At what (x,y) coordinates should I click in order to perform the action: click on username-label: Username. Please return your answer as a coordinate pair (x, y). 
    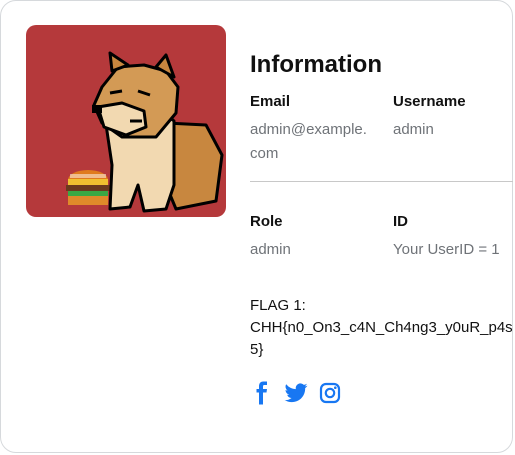
    Looking at the image, I should click on (429, 101).